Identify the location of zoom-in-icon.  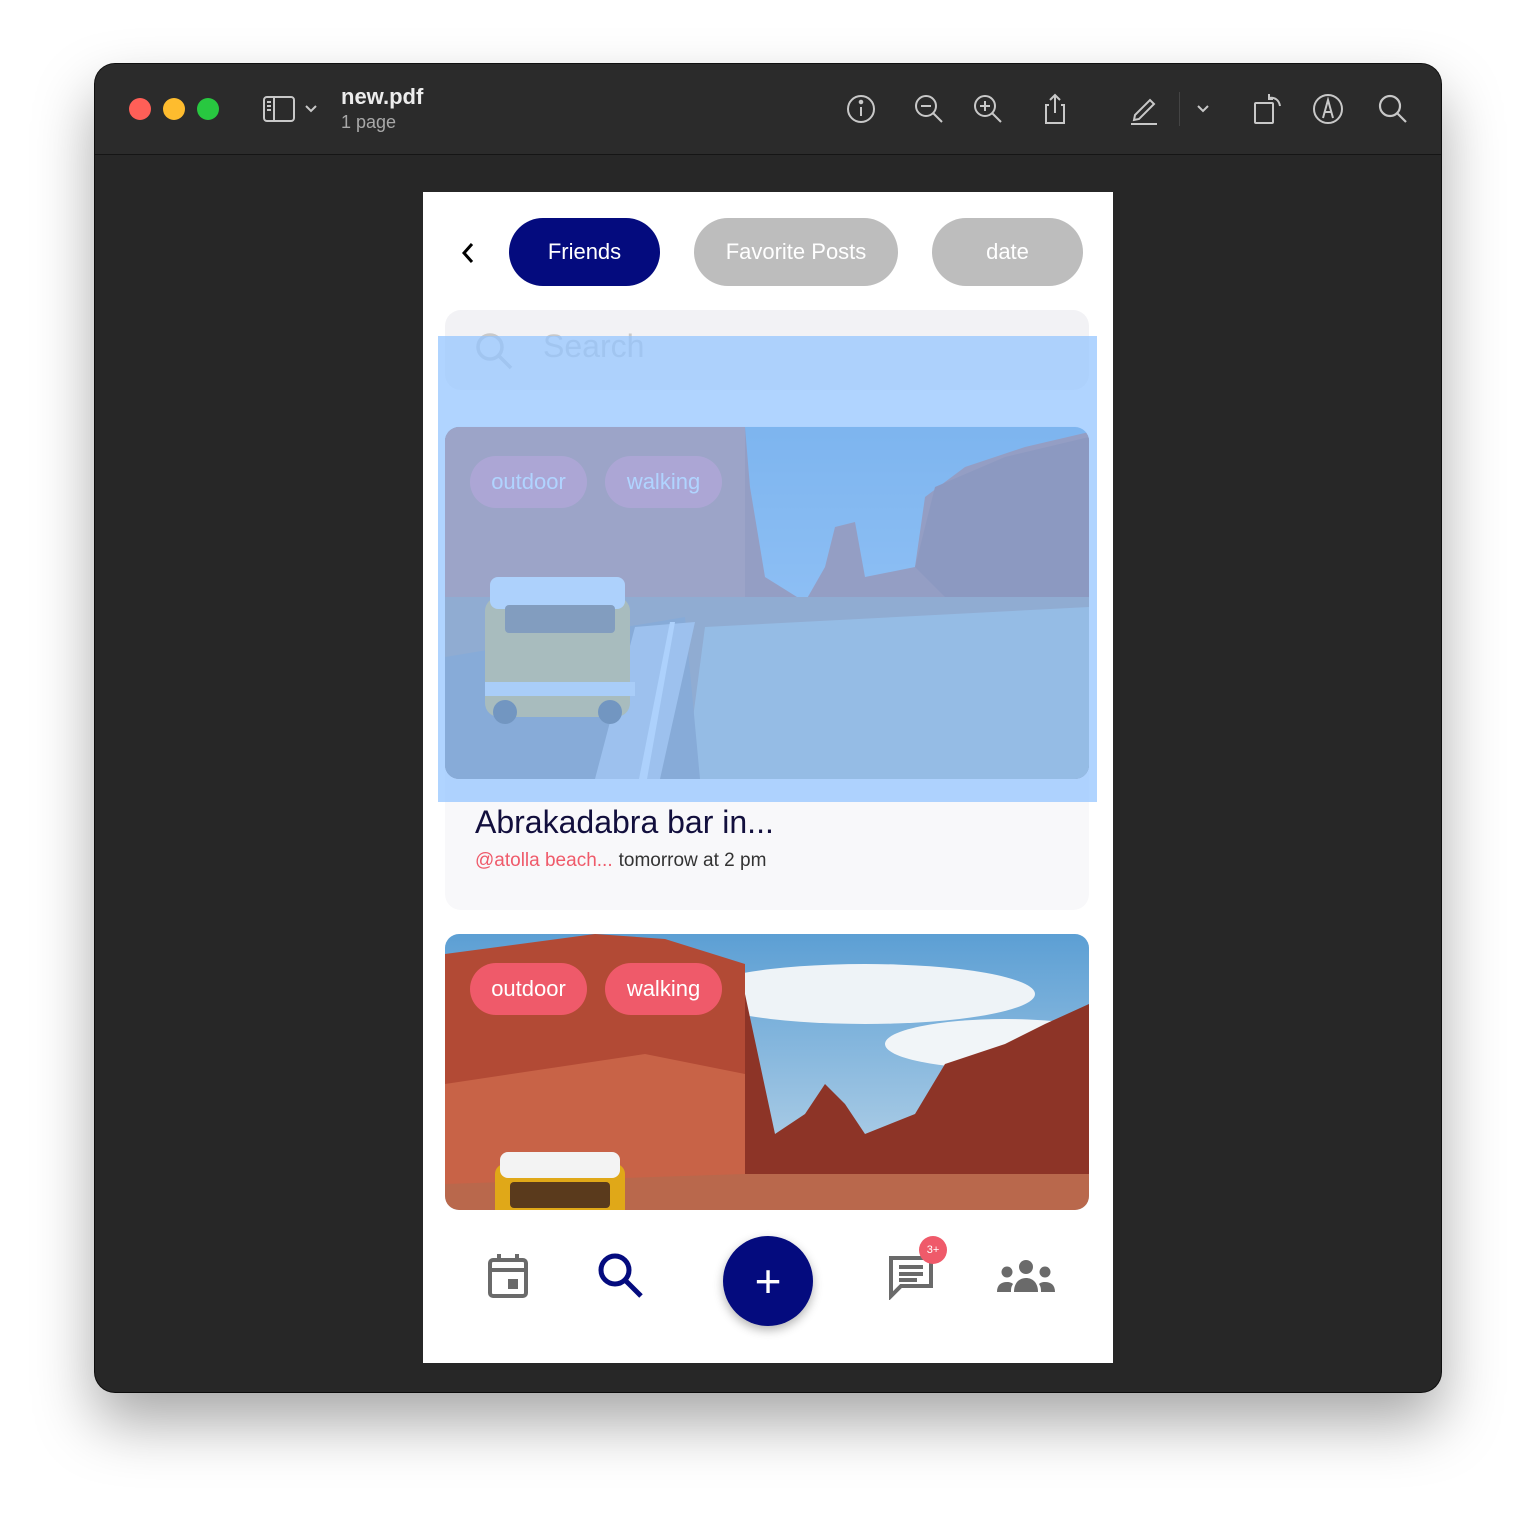
(988, 109).